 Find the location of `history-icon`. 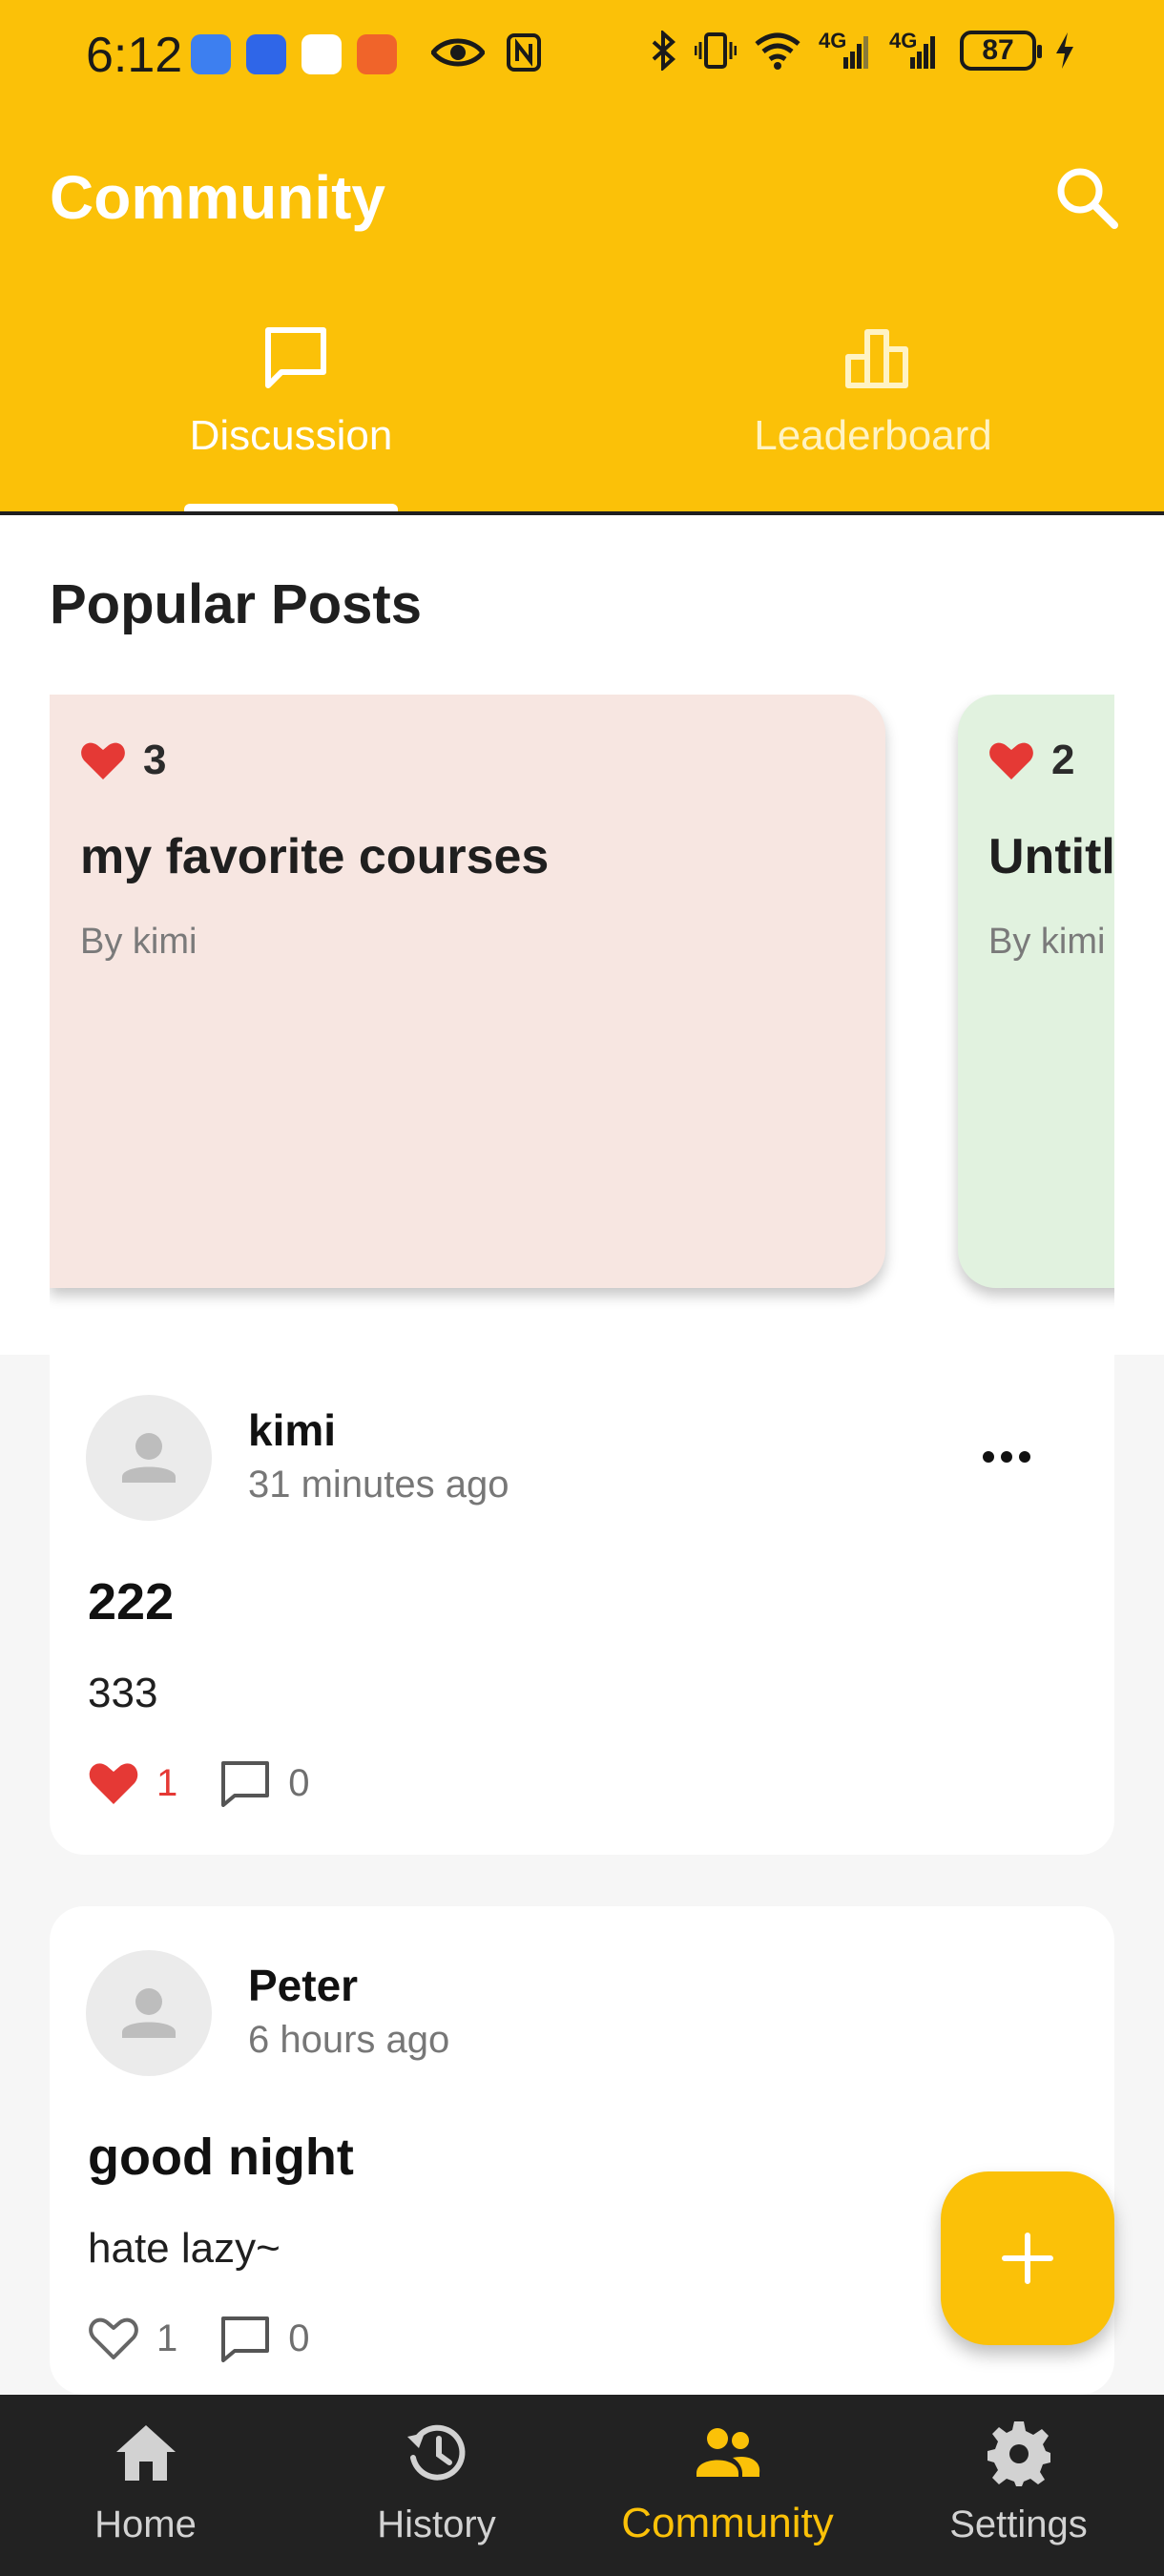

history-icon is located at coordinates (436, 2452).